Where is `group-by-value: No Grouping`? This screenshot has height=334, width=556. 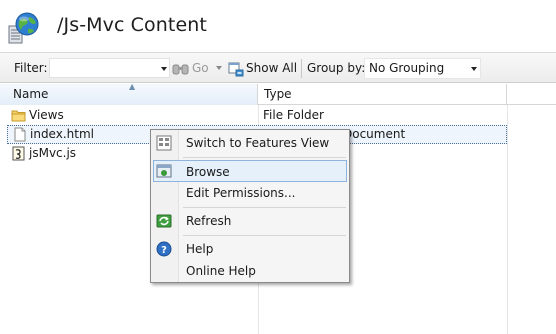 group-by-value: No Grouping is located at coordinates (407, 68).